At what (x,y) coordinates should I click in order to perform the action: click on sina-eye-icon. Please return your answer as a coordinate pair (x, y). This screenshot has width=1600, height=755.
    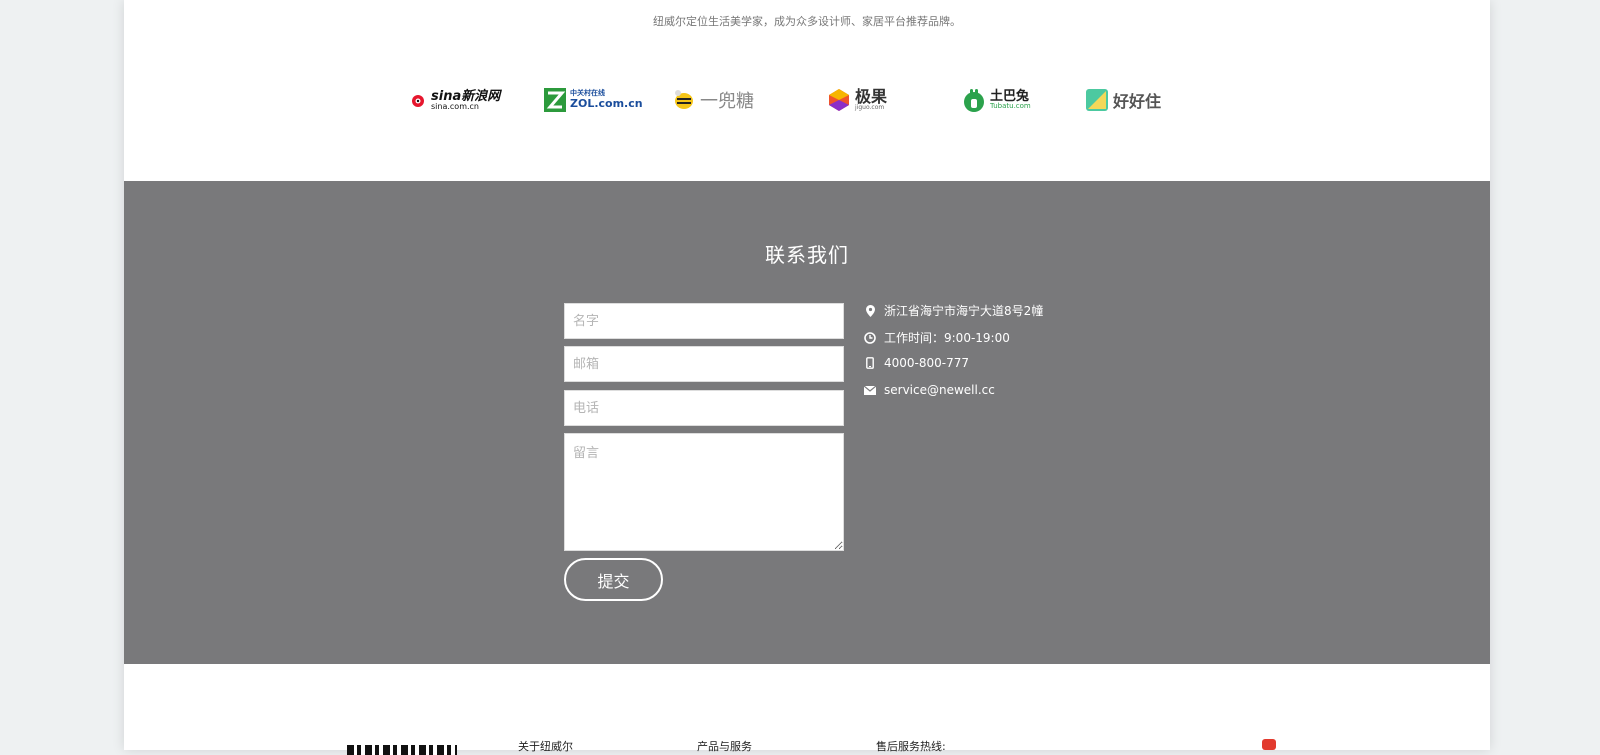
    Looking at the image, I should click on (418, 101).